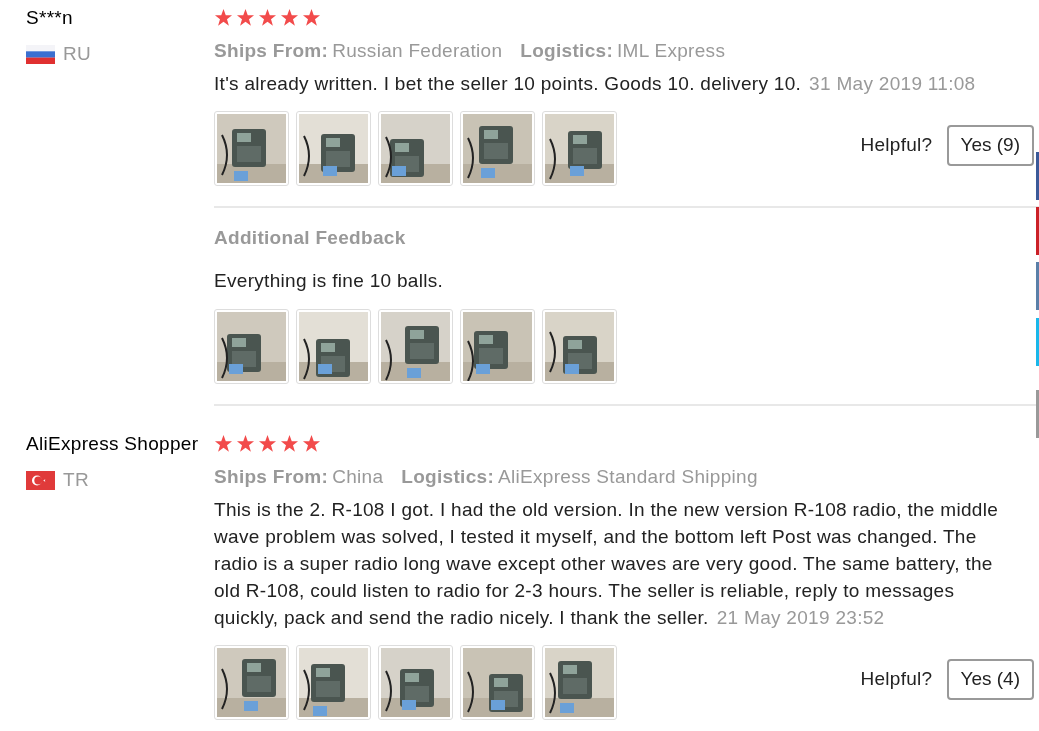 This screenshot has width=1039, height=731. Describe the element at coordinates (310, 238) in the screenshot. I see `section-heading: Additional Feedback` at that location.